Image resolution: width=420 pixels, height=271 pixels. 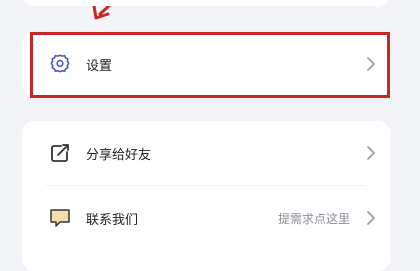 What do you see at coordinates (206, 3) in the screenshot?
I see `top-card` at bounding box center [206, 3].